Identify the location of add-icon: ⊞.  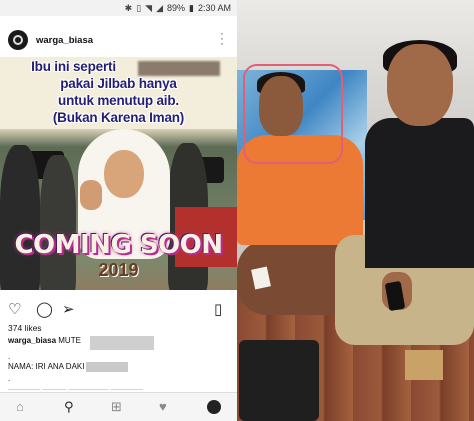
(116, 407).